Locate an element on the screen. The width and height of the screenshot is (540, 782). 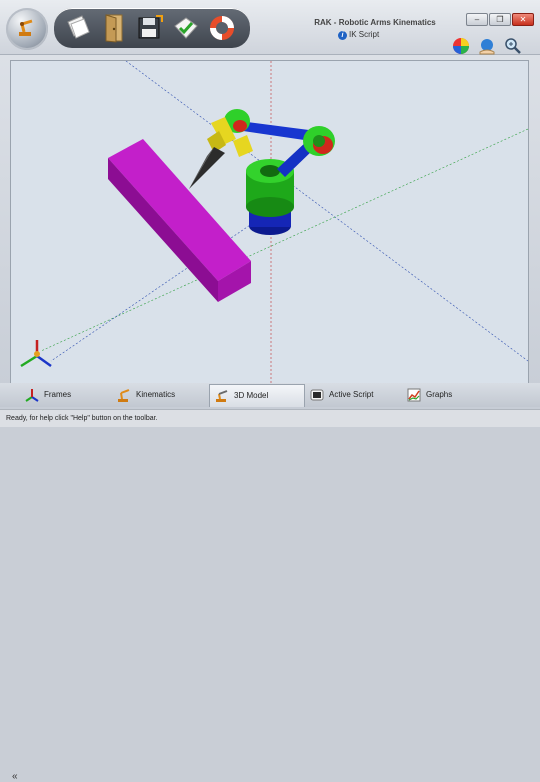
save-printer-icon is located at coordinates (150, 27).